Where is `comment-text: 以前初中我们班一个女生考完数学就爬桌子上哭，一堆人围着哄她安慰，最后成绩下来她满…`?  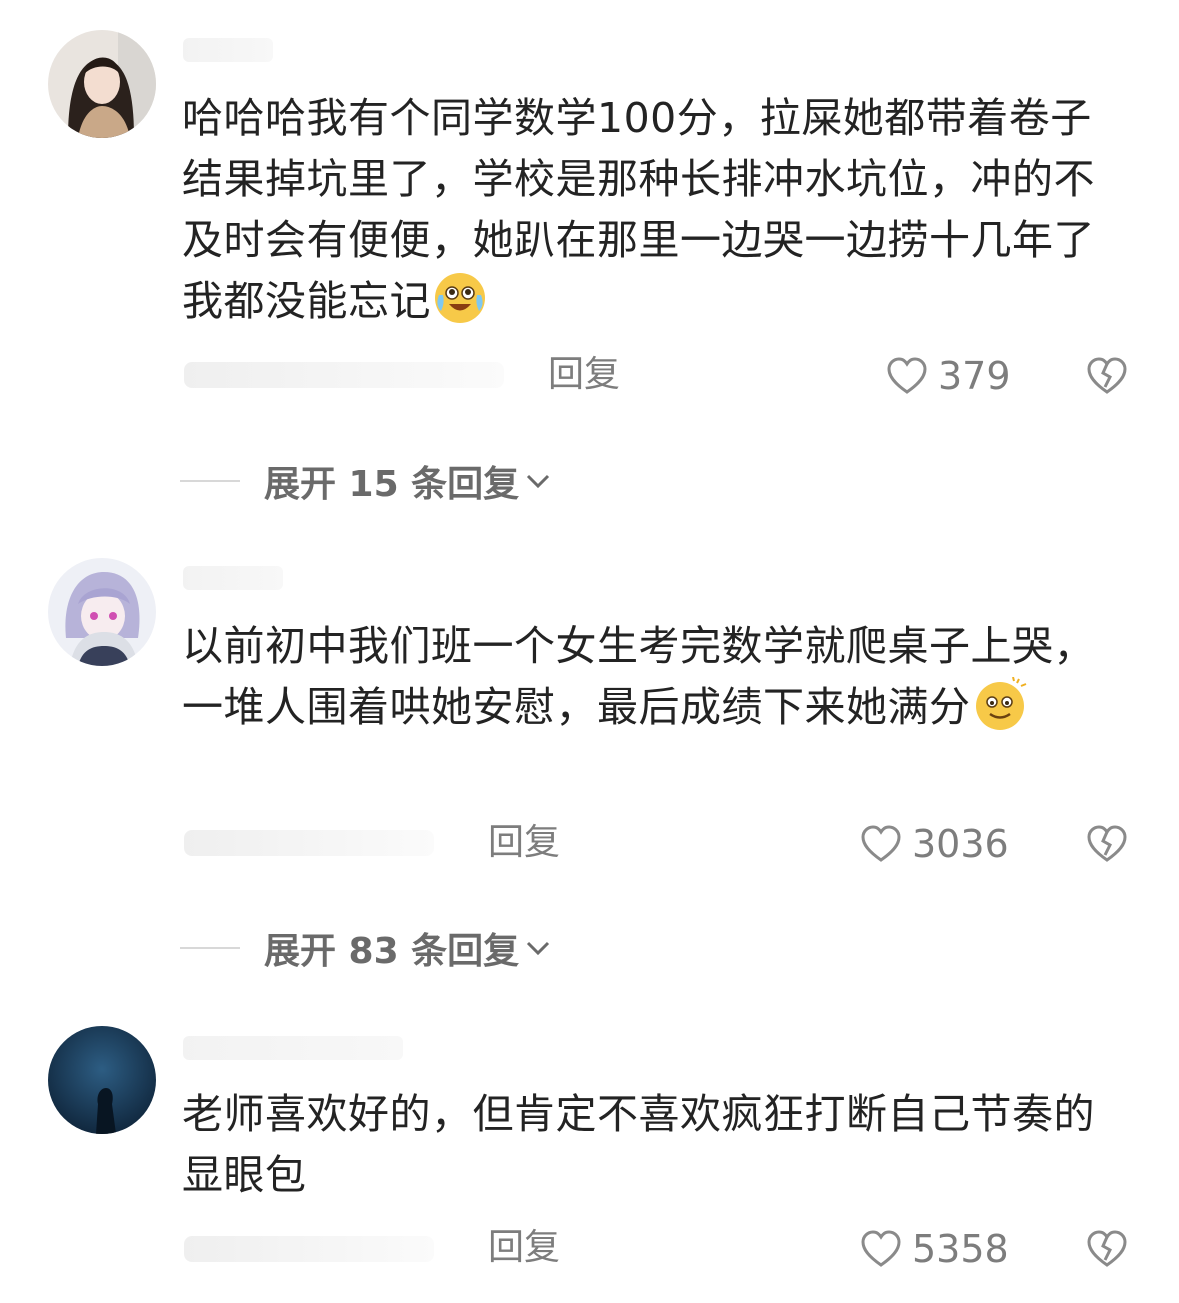
comment-text: 以前初中我们班一个女生考完数学就爬桌子上哭，一堆人围着哄她安慰，最后成绩下来她满… is located at coordinates (652, 677).